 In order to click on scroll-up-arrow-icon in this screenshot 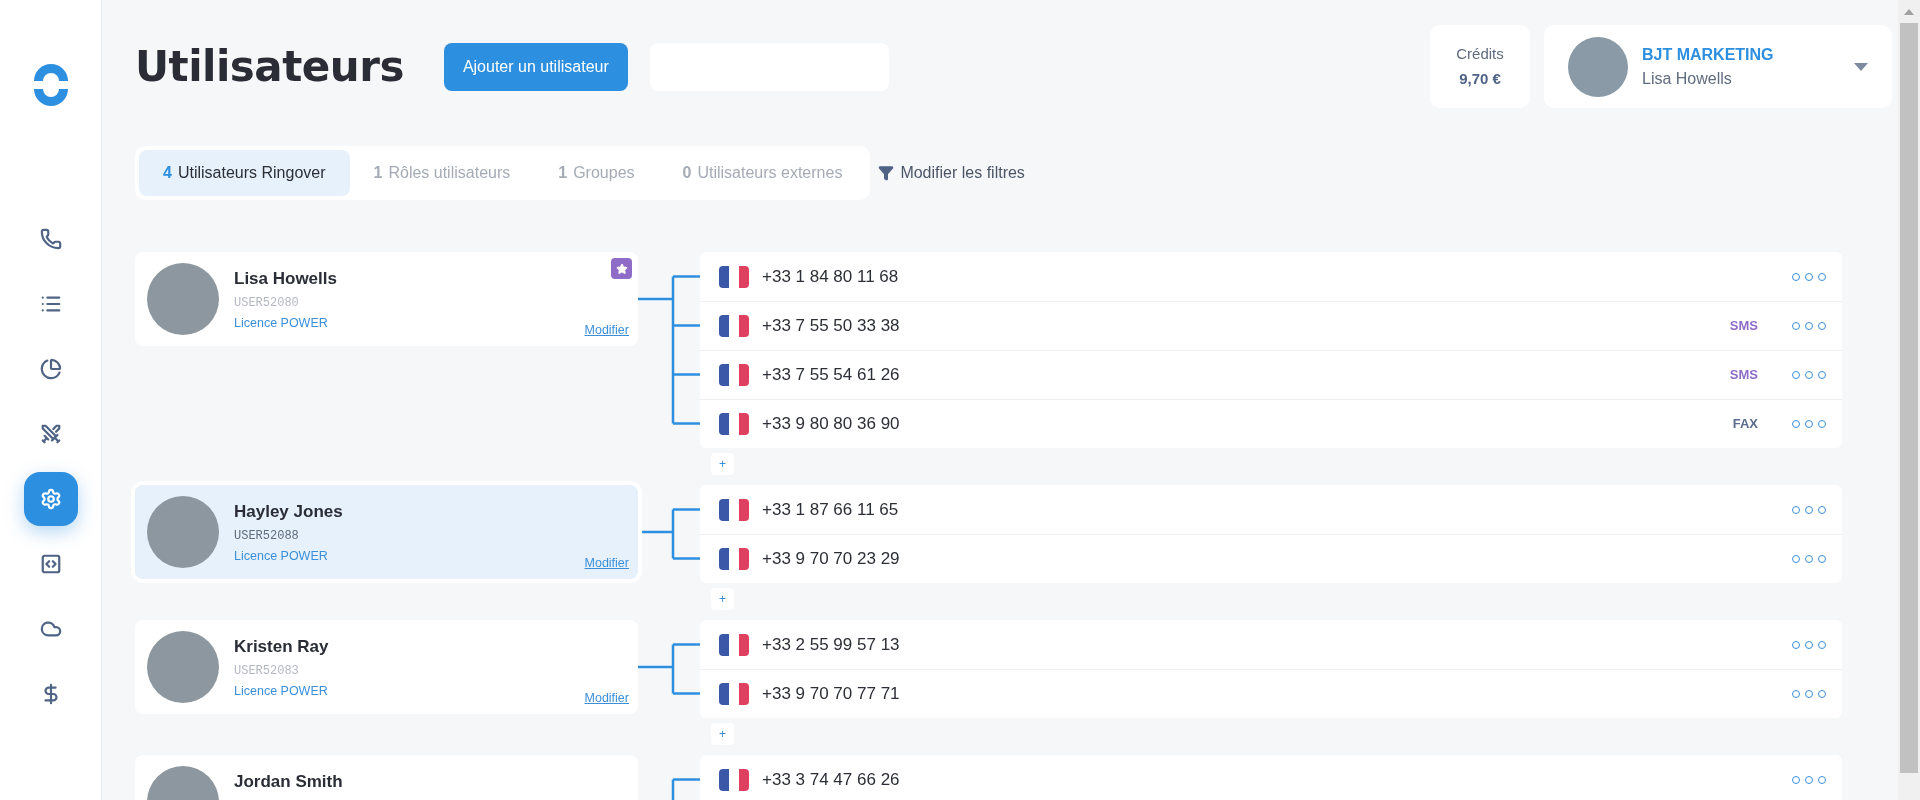, I will do `click(1909, 12)`.